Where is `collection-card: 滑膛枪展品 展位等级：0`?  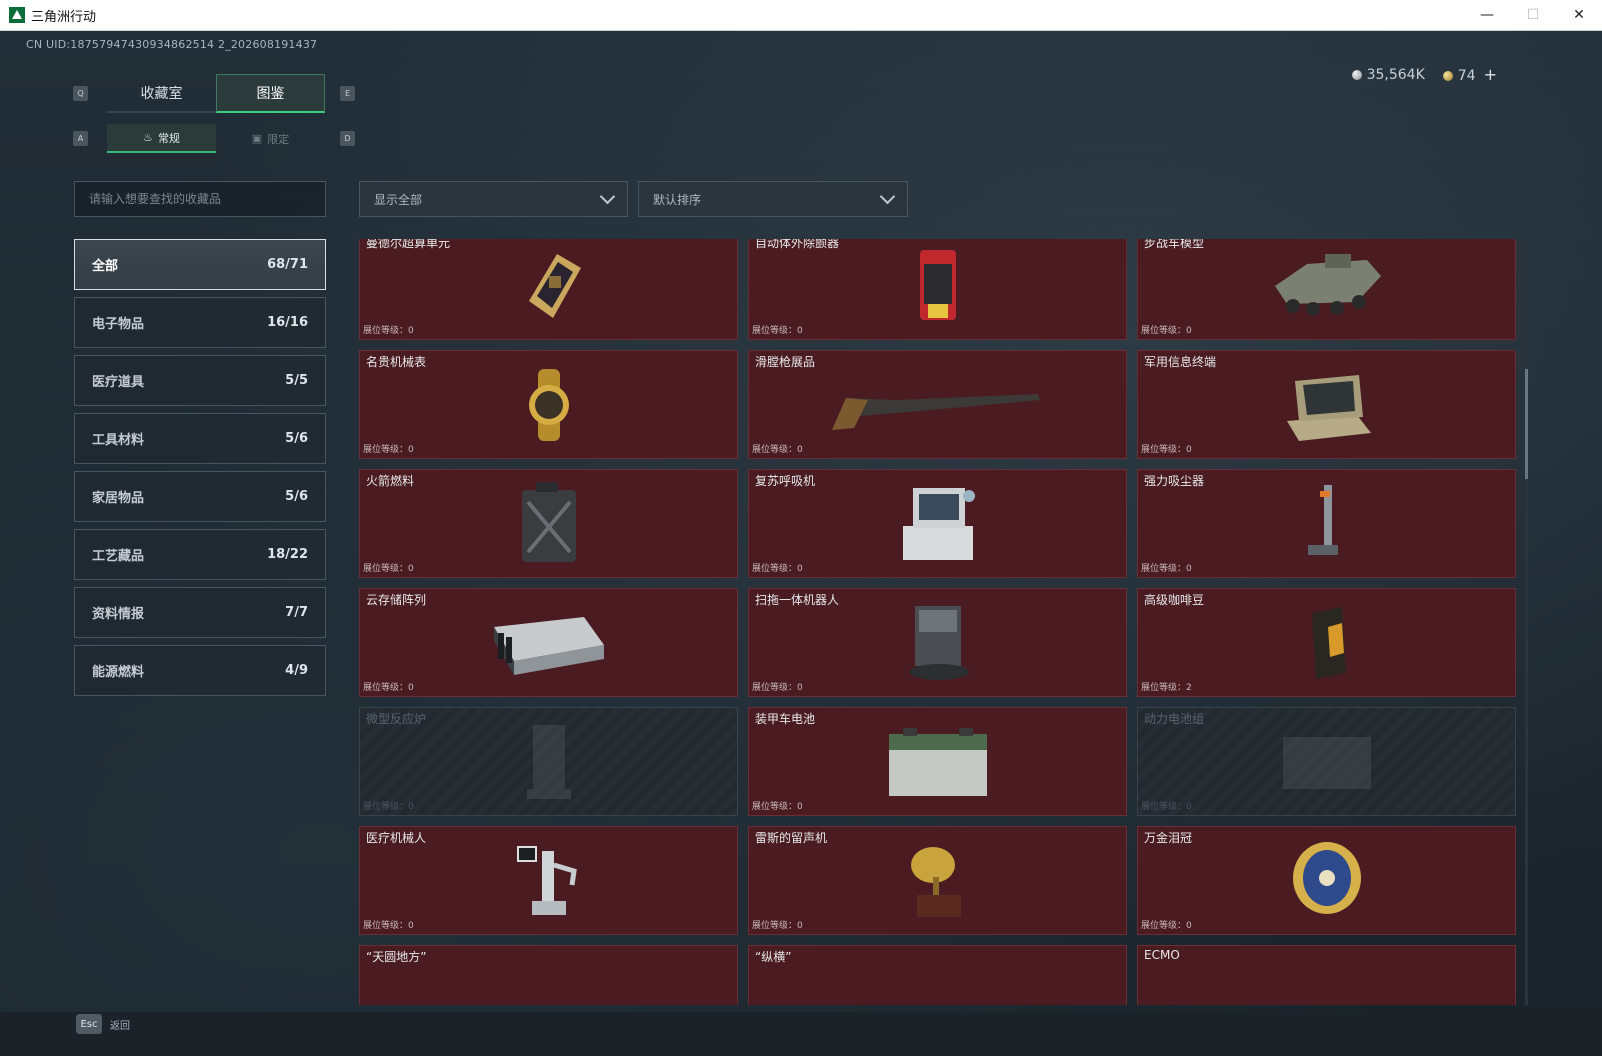
collection-card: 滑膛枪展品 展位等级：0 is located at coordinates (937, 404).